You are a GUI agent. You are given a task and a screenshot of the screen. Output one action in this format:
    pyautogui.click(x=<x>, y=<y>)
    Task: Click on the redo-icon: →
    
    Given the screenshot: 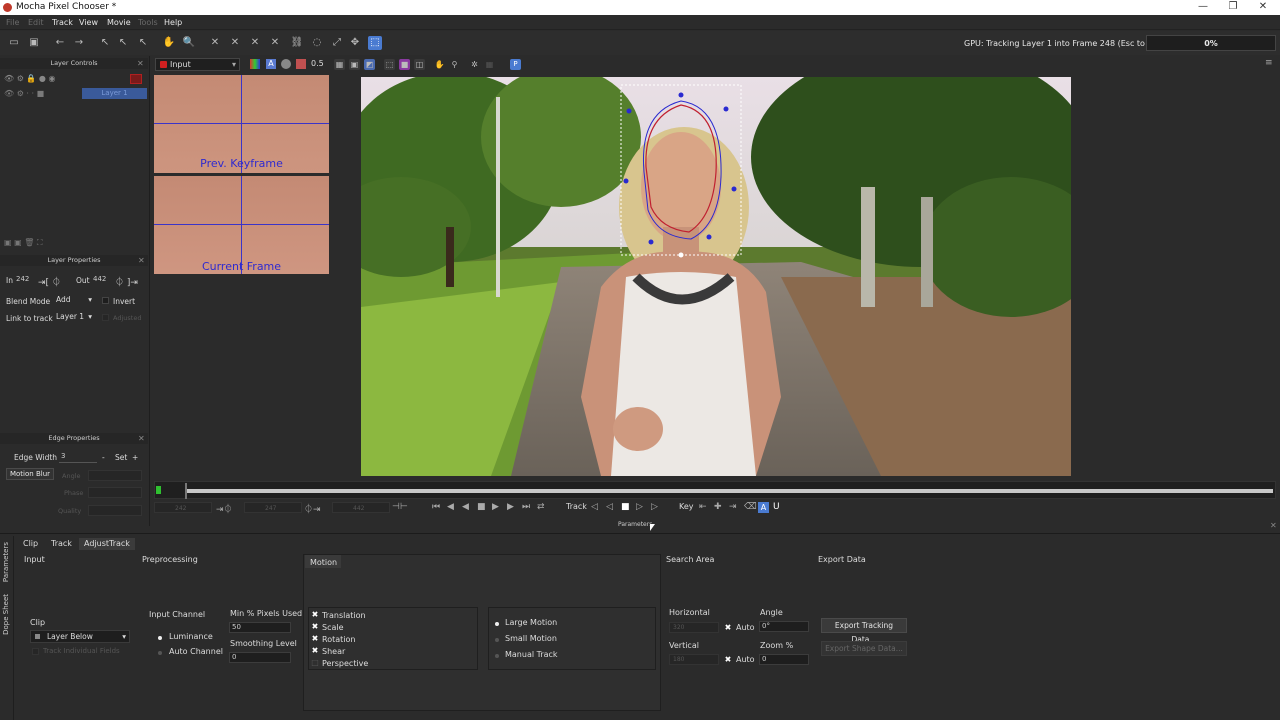 What is the action you would take?
    pyautogui.click(x=79, y=43)
    